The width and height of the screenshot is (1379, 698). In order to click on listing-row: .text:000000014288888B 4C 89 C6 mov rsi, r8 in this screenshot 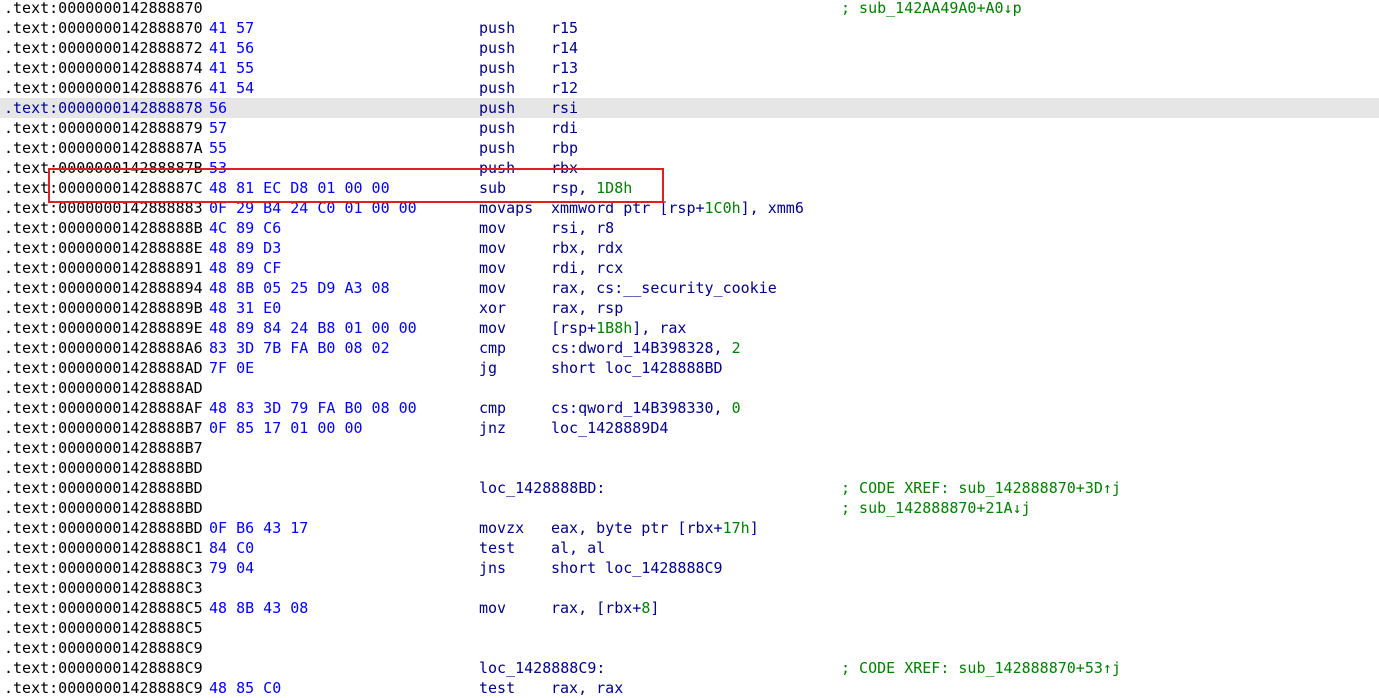, I will do `click(689, 228)`.